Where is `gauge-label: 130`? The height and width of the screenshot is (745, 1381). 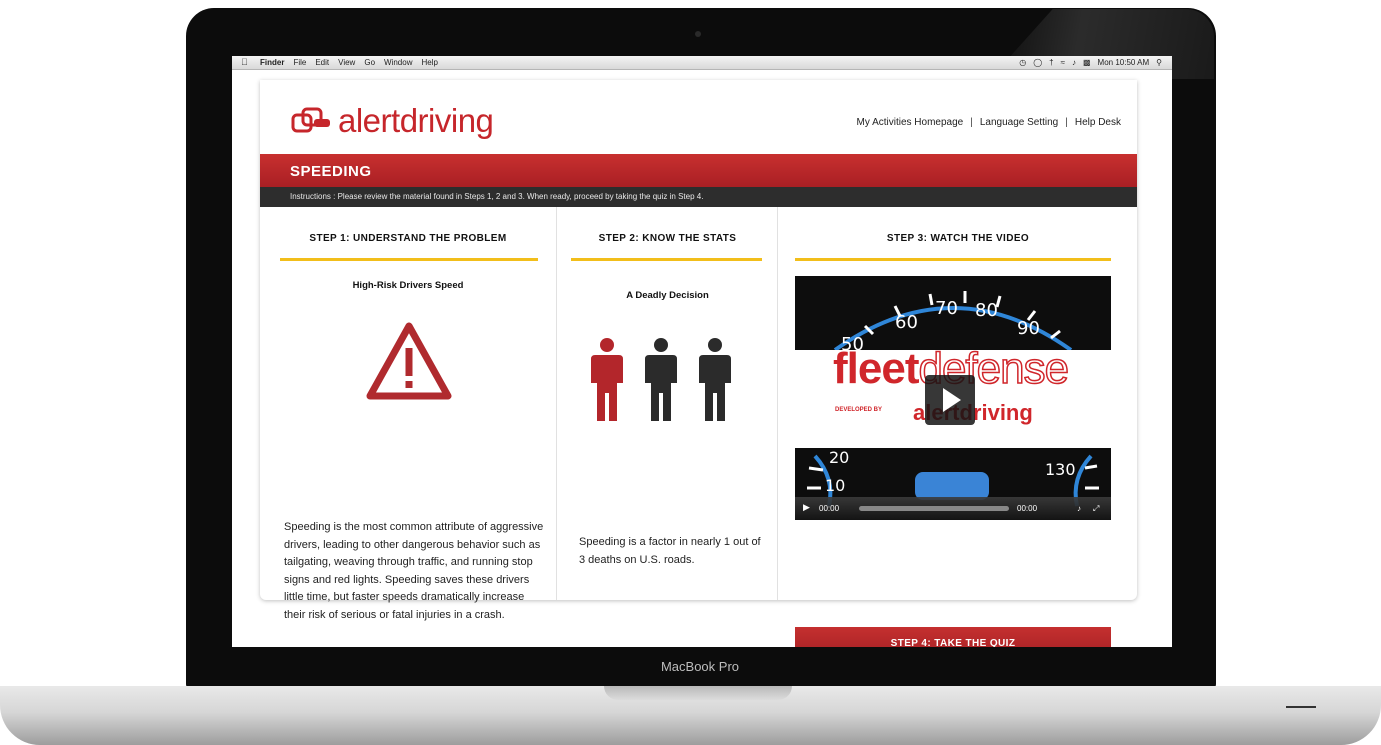 gauge-label: 130 is located at coordinates (1060, 469).